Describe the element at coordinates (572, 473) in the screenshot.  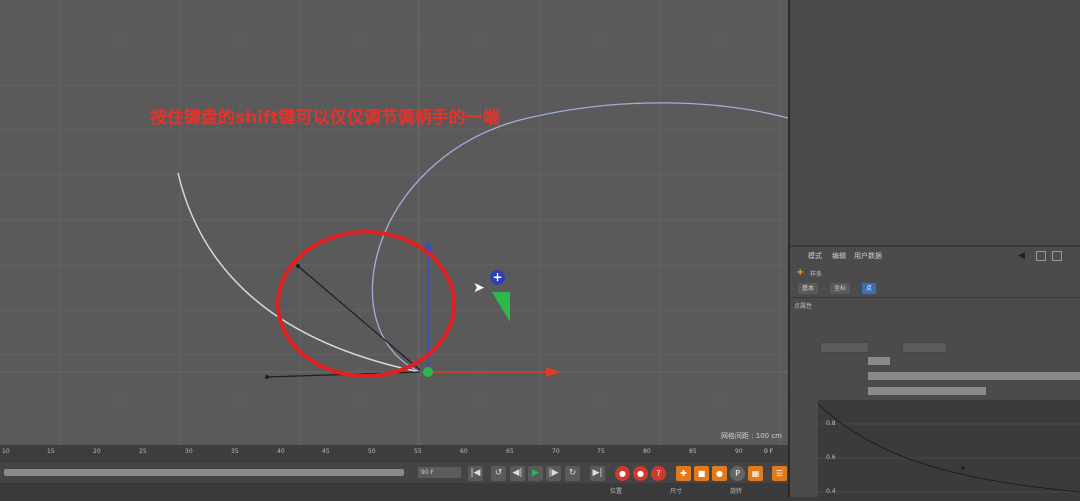
I see `next-key-button: ↻` at that location.